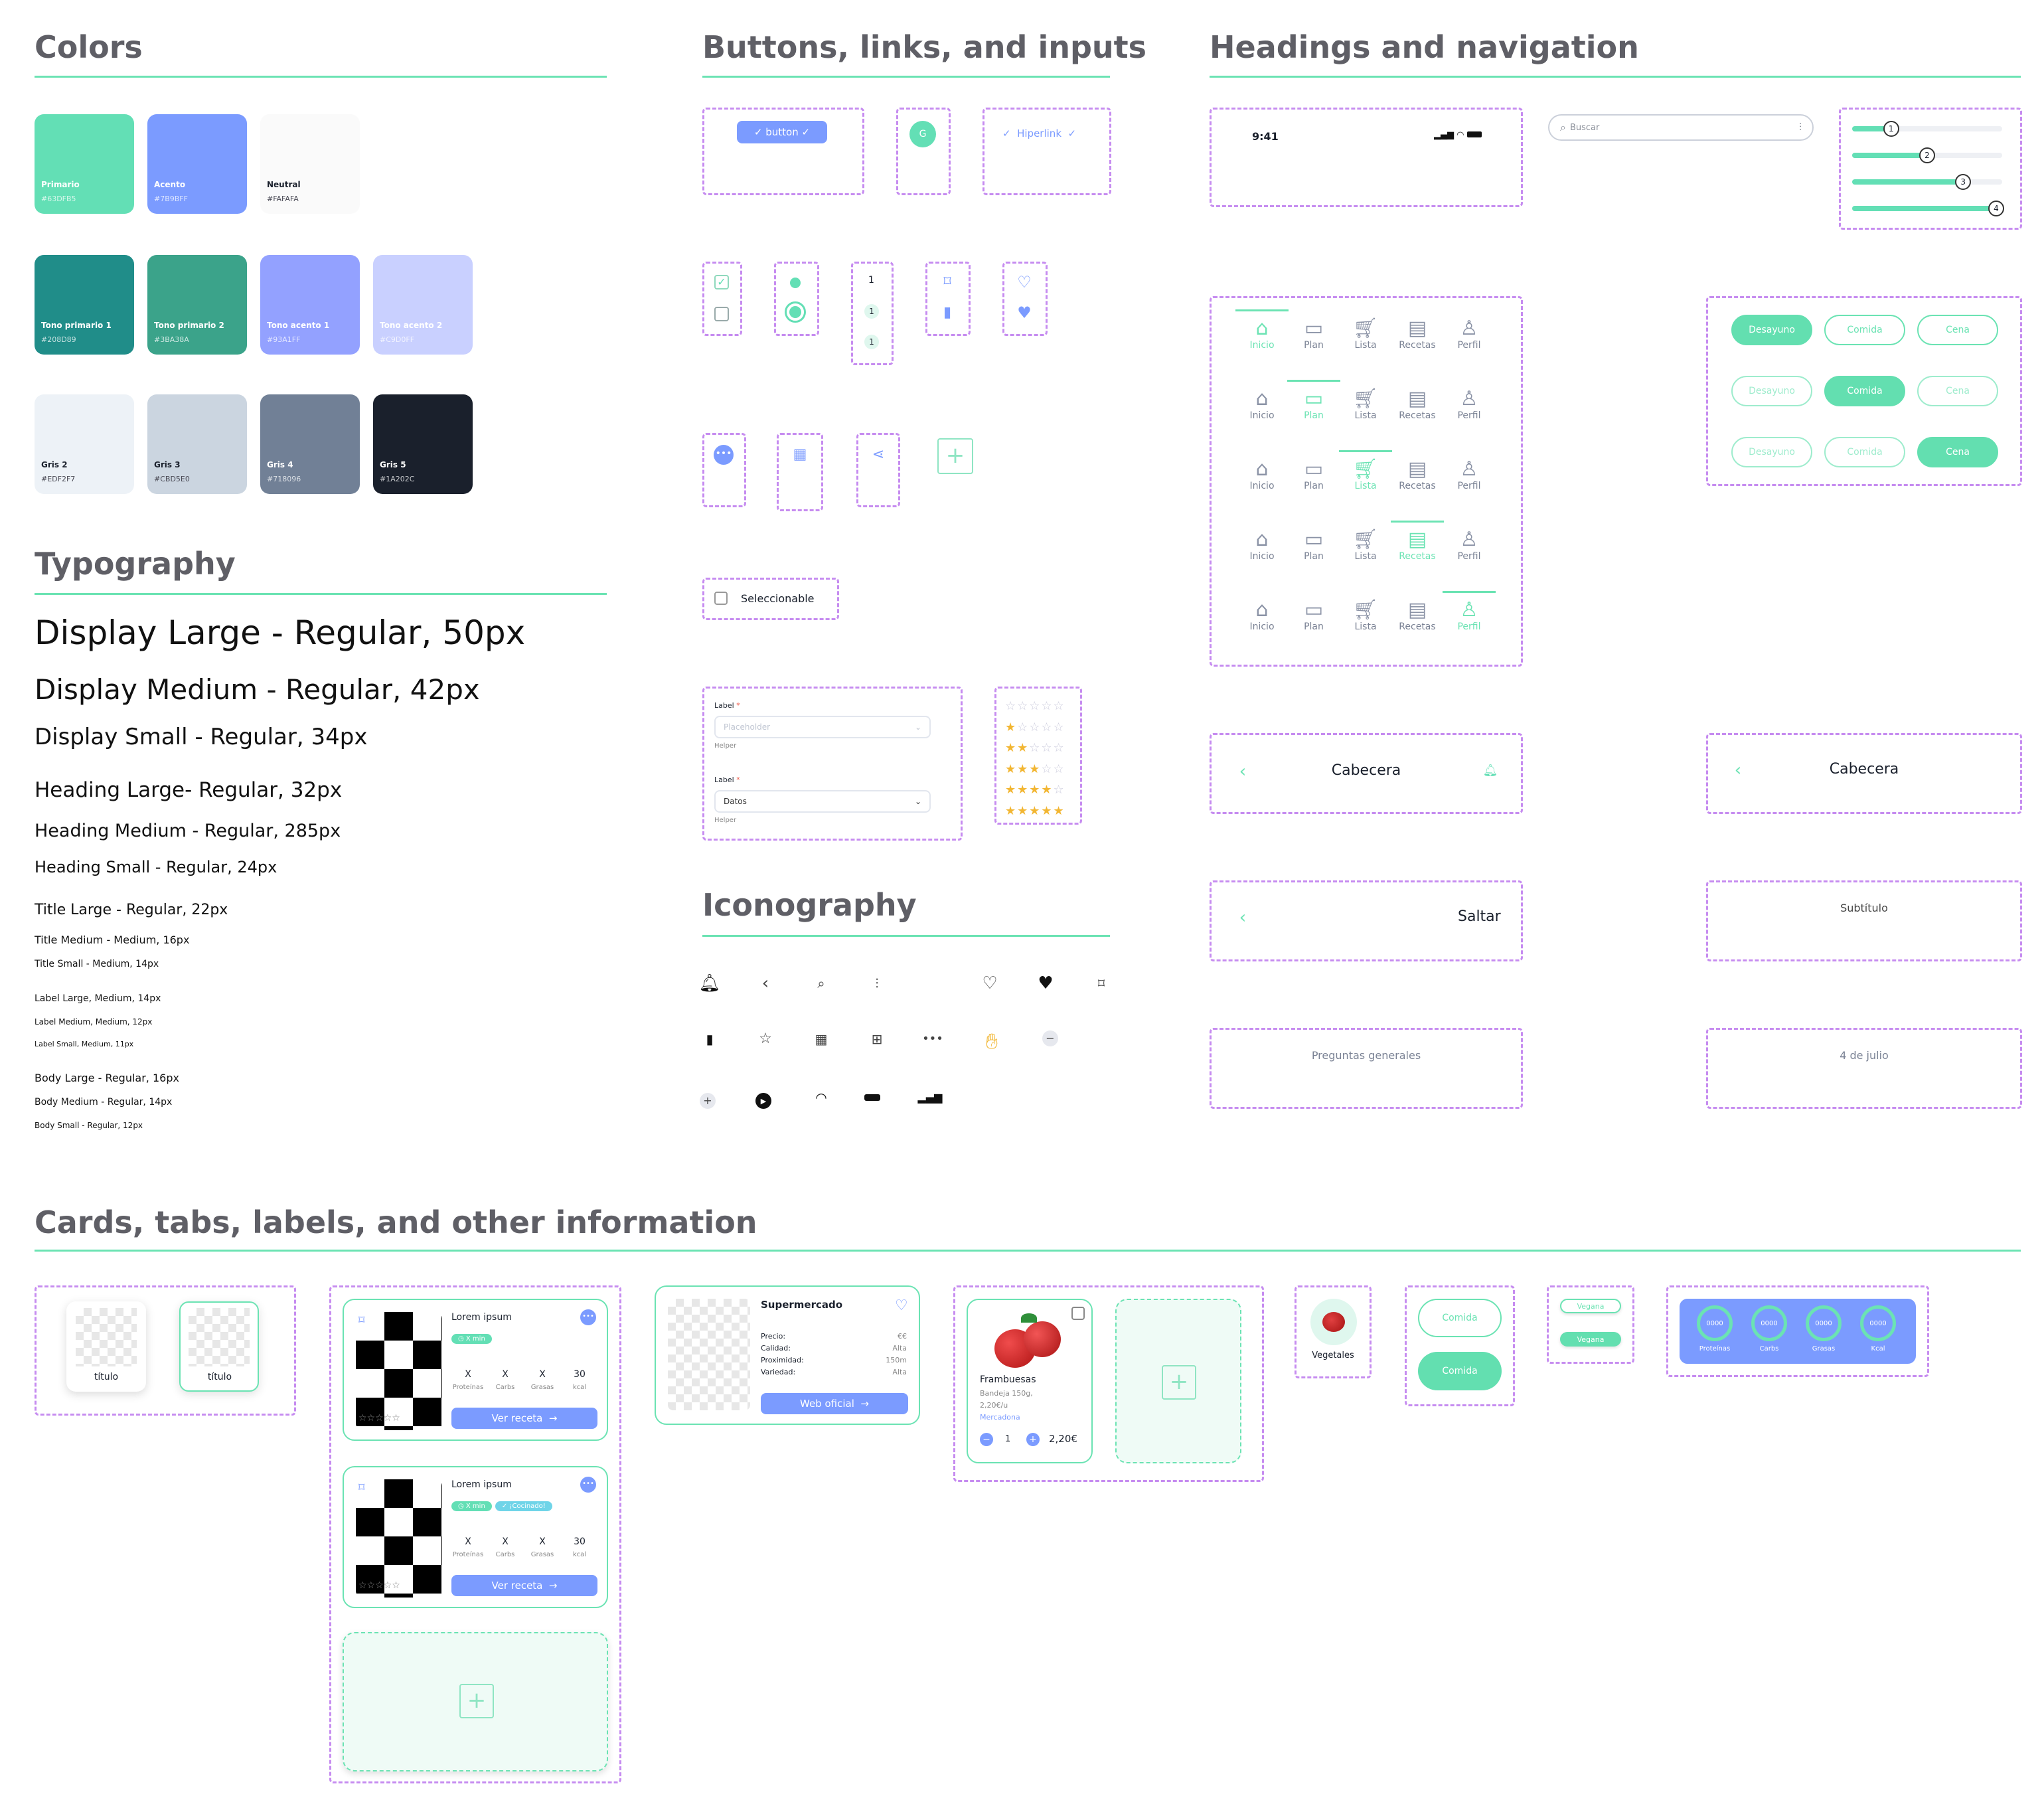 This screenshot has width=2044, height=1806. What do you see at coordinates (107, 1078) in the screenshot?
I see `type-body-large: Body Large - Regular, 16px` at bounding box center [107, 1078].